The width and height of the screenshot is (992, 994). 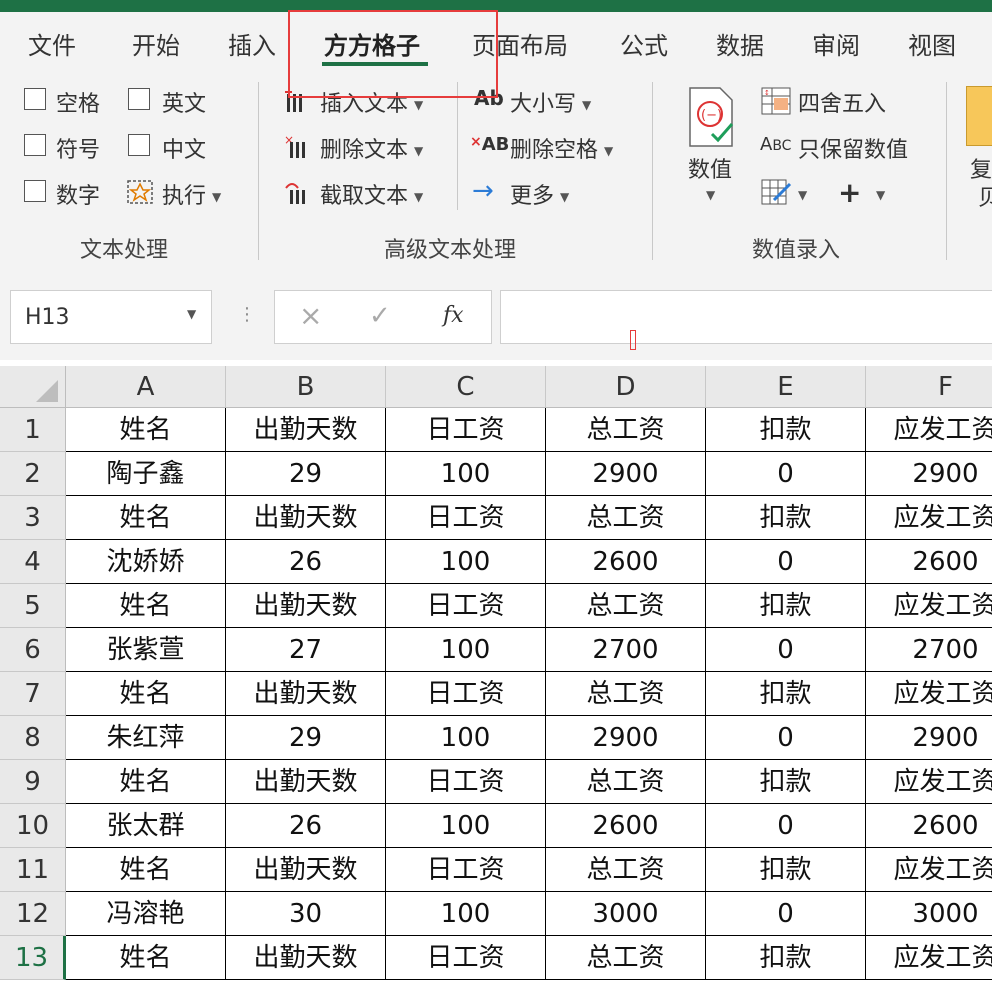 What do you see at coordinates (849, 192) in the screenshot?
I see `plus-icon: +` at bounding box center [849, 192].